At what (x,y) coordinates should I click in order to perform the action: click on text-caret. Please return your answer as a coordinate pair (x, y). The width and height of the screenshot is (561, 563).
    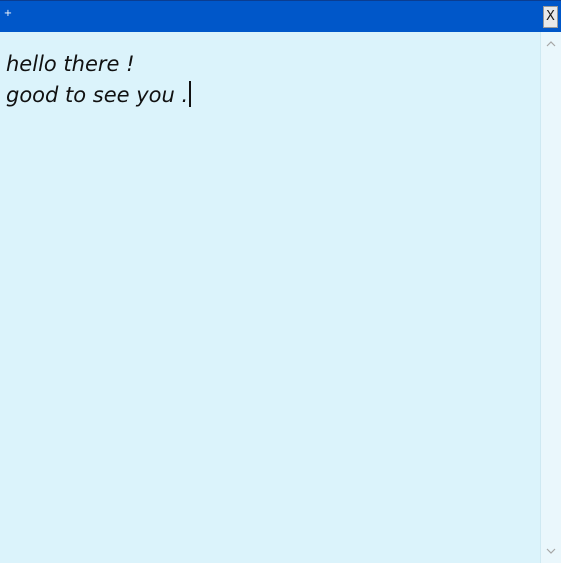
    Looking at the image, I should click on (190, 94).